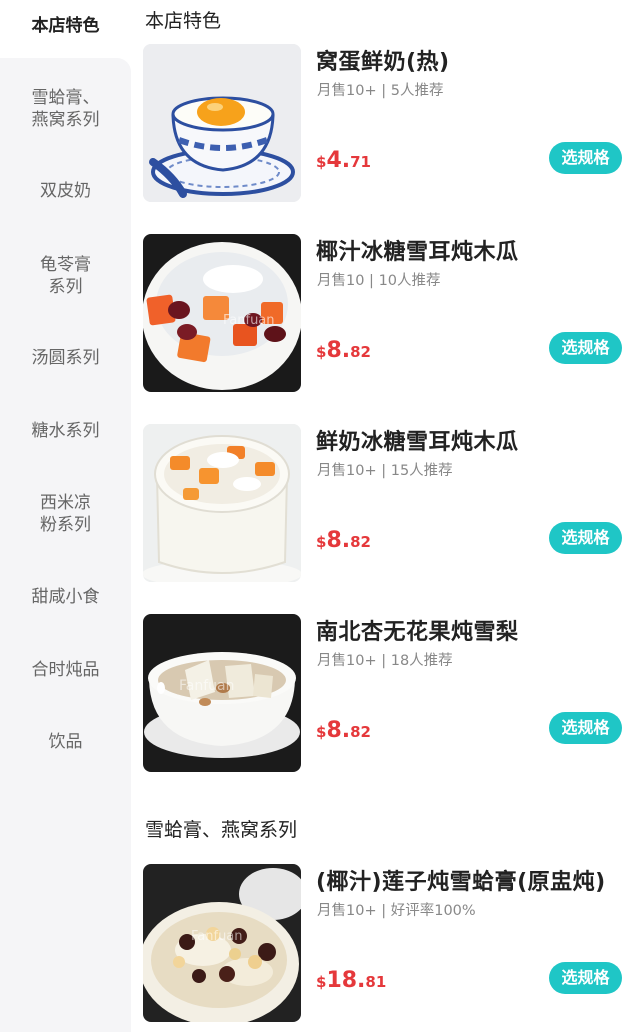 The width and height of the screenshot is (640, 1032). I want to click on recommend-count: 15人推荐, so click(421, 471).